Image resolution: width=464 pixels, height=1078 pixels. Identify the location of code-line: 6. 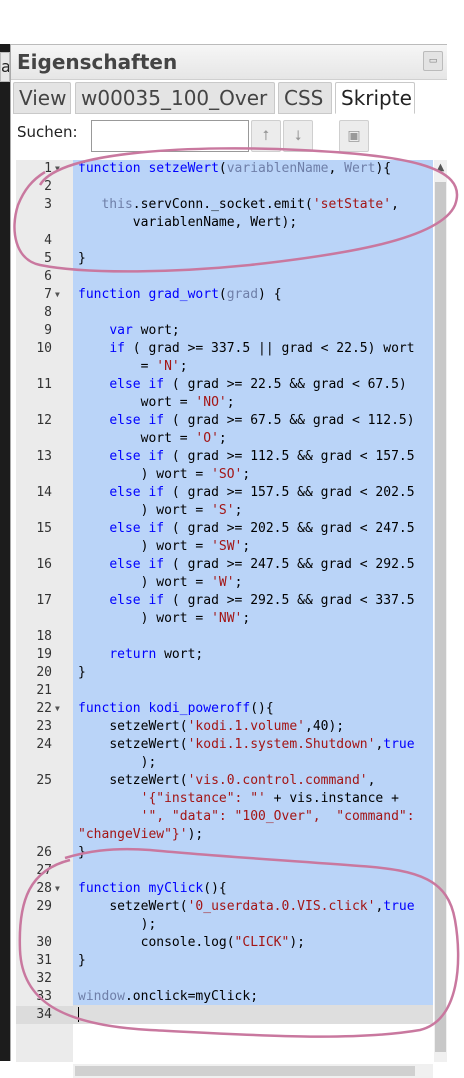
(224, 277).